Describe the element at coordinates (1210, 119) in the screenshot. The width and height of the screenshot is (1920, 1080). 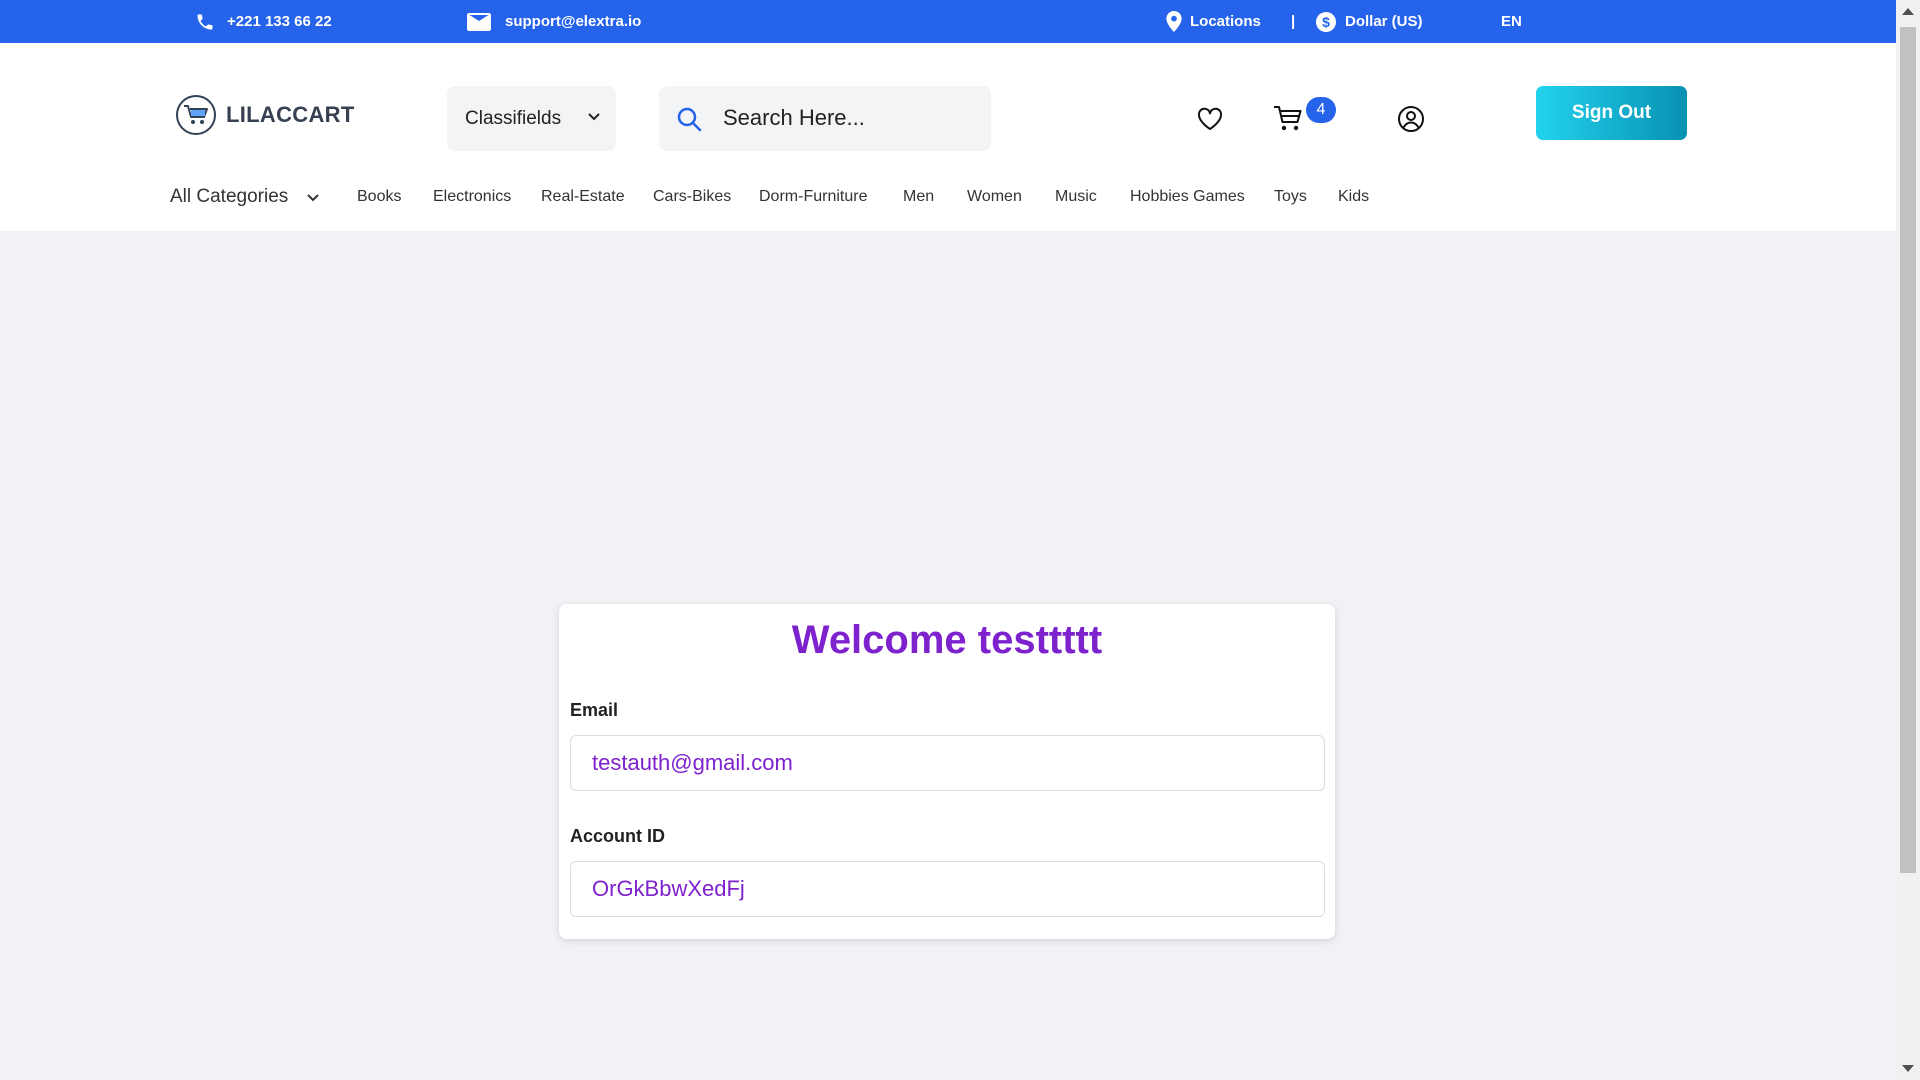
I see `heart-icon` at that location.